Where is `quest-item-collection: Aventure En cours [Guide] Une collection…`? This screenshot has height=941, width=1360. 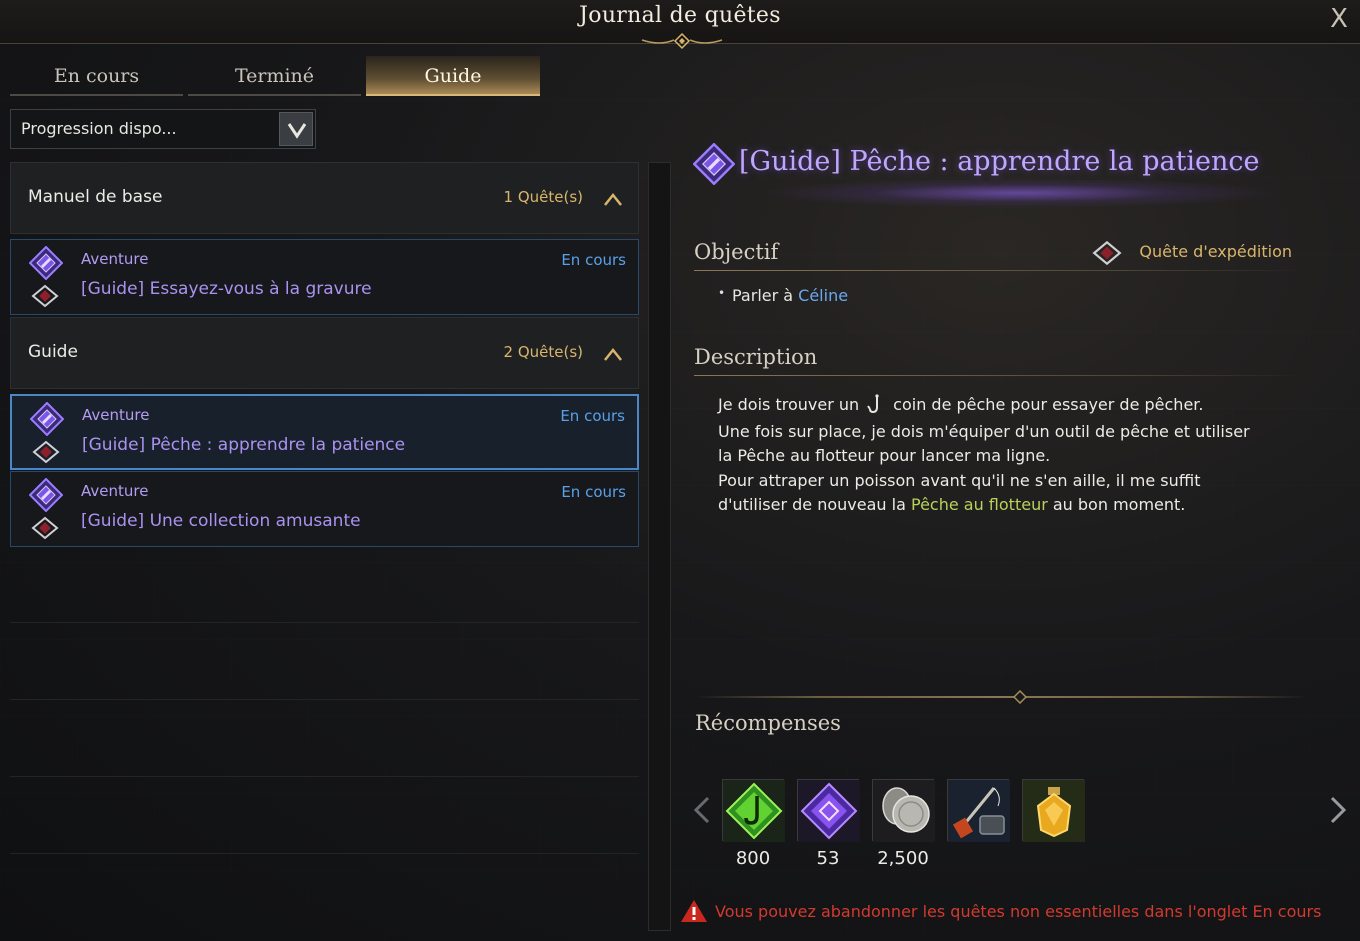
quest-item-collection: Aventure En cours [Guide] Une collection… is located at coordinates (324, 509).